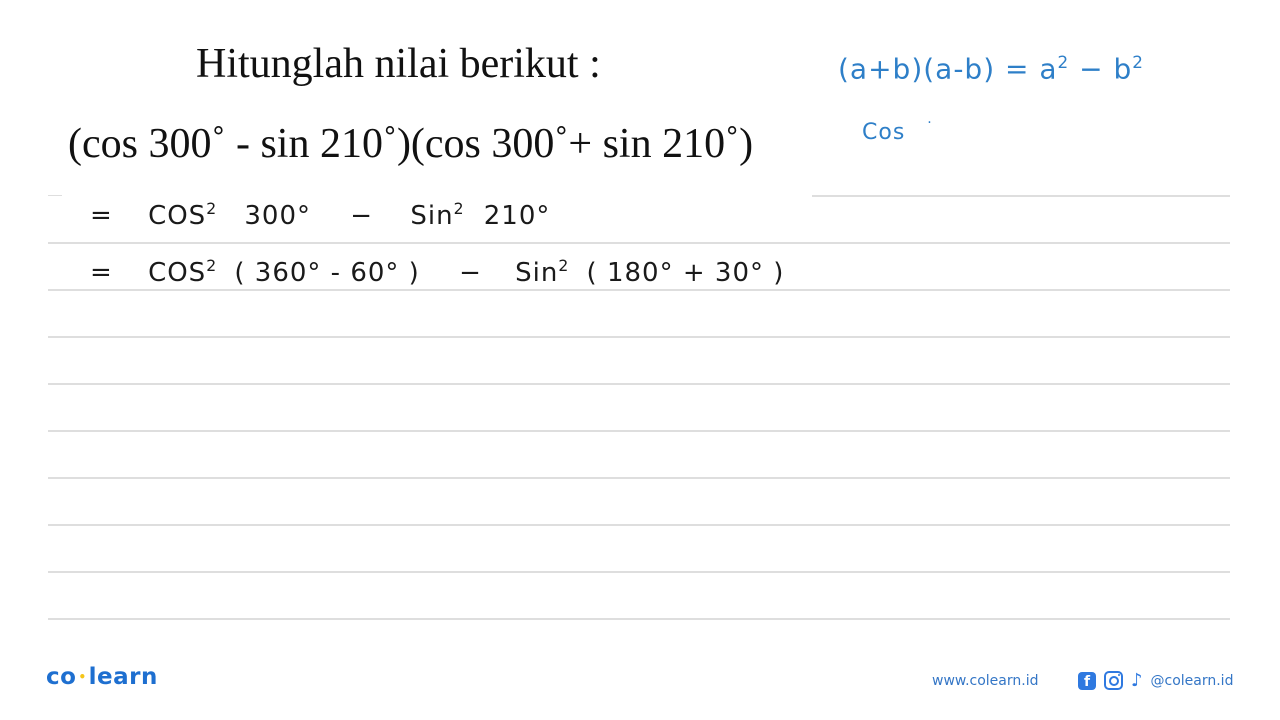 The width and height of the screenshot is (1280, 720). Describe the element at coordinates (1137, 680) in the screenshot. I see `tiktok-icon: ♪` at that location.